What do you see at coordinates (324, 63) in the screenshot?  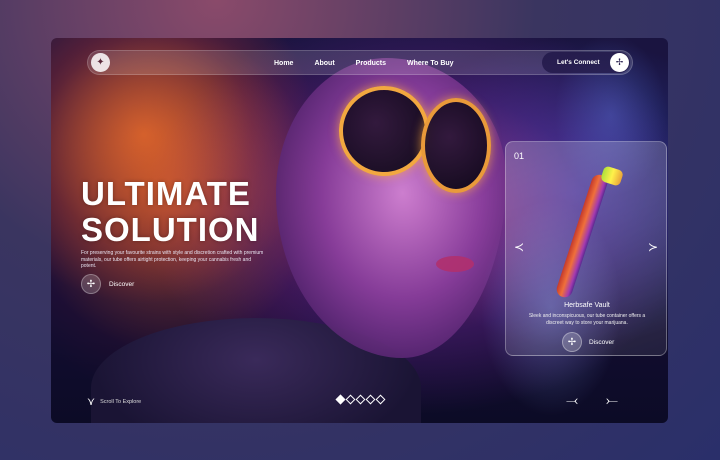 I see `nav-item-about: About` at bounding box center [324, 63].